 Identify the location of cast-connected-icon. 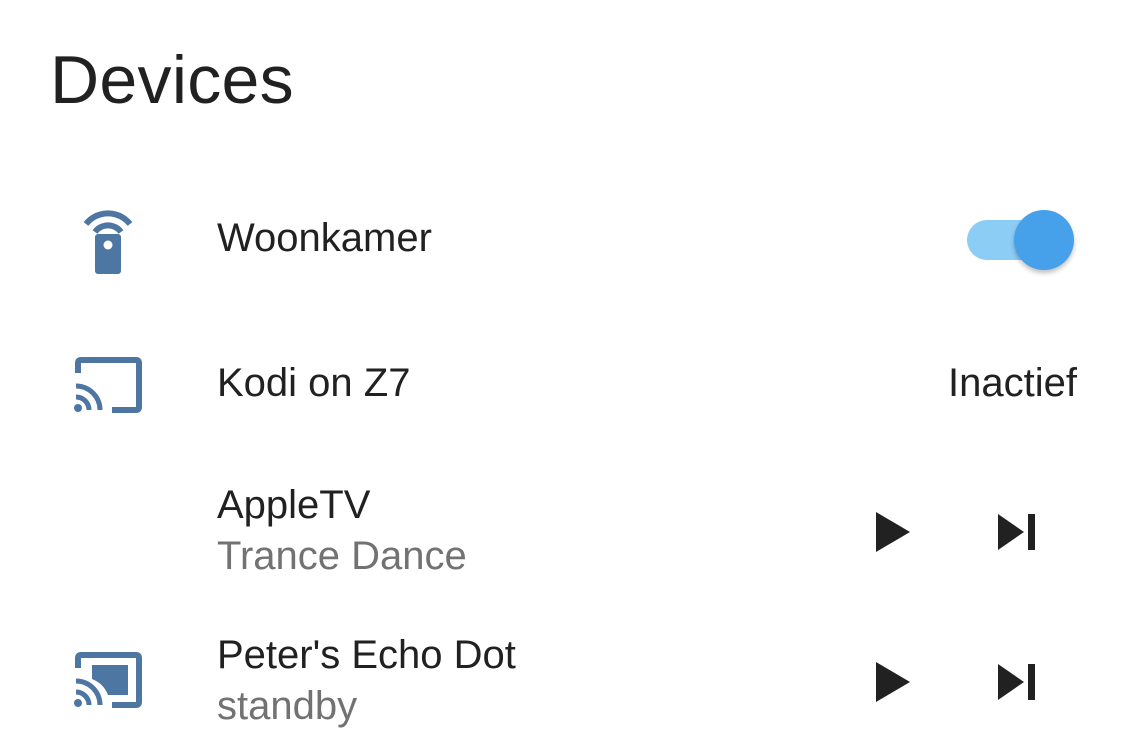
(108, 682).